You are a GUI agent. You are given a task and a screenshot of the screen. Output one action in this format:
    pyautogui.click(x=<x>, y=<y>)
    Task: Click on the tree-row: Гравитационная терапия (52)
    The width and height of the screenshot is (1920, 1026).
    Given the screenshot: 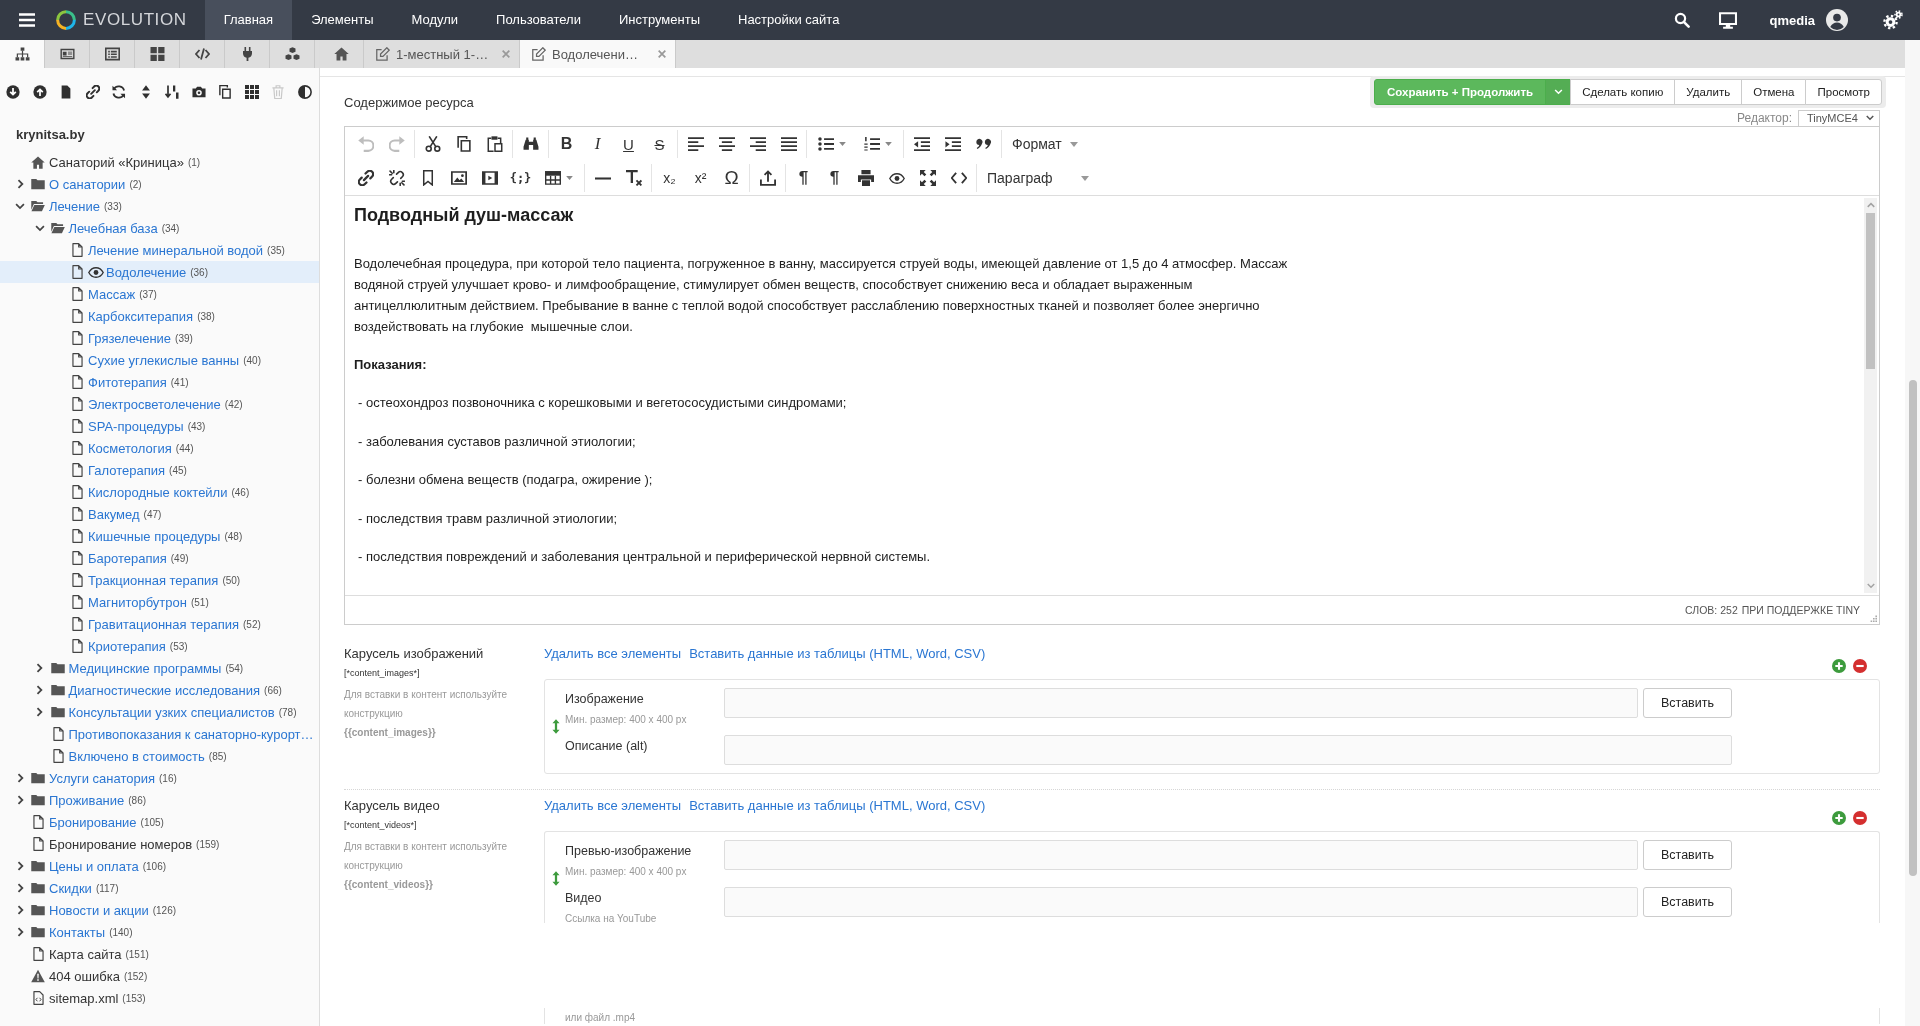 What is the action you would take?
    pyautogui.click(x=159, y=624)
    